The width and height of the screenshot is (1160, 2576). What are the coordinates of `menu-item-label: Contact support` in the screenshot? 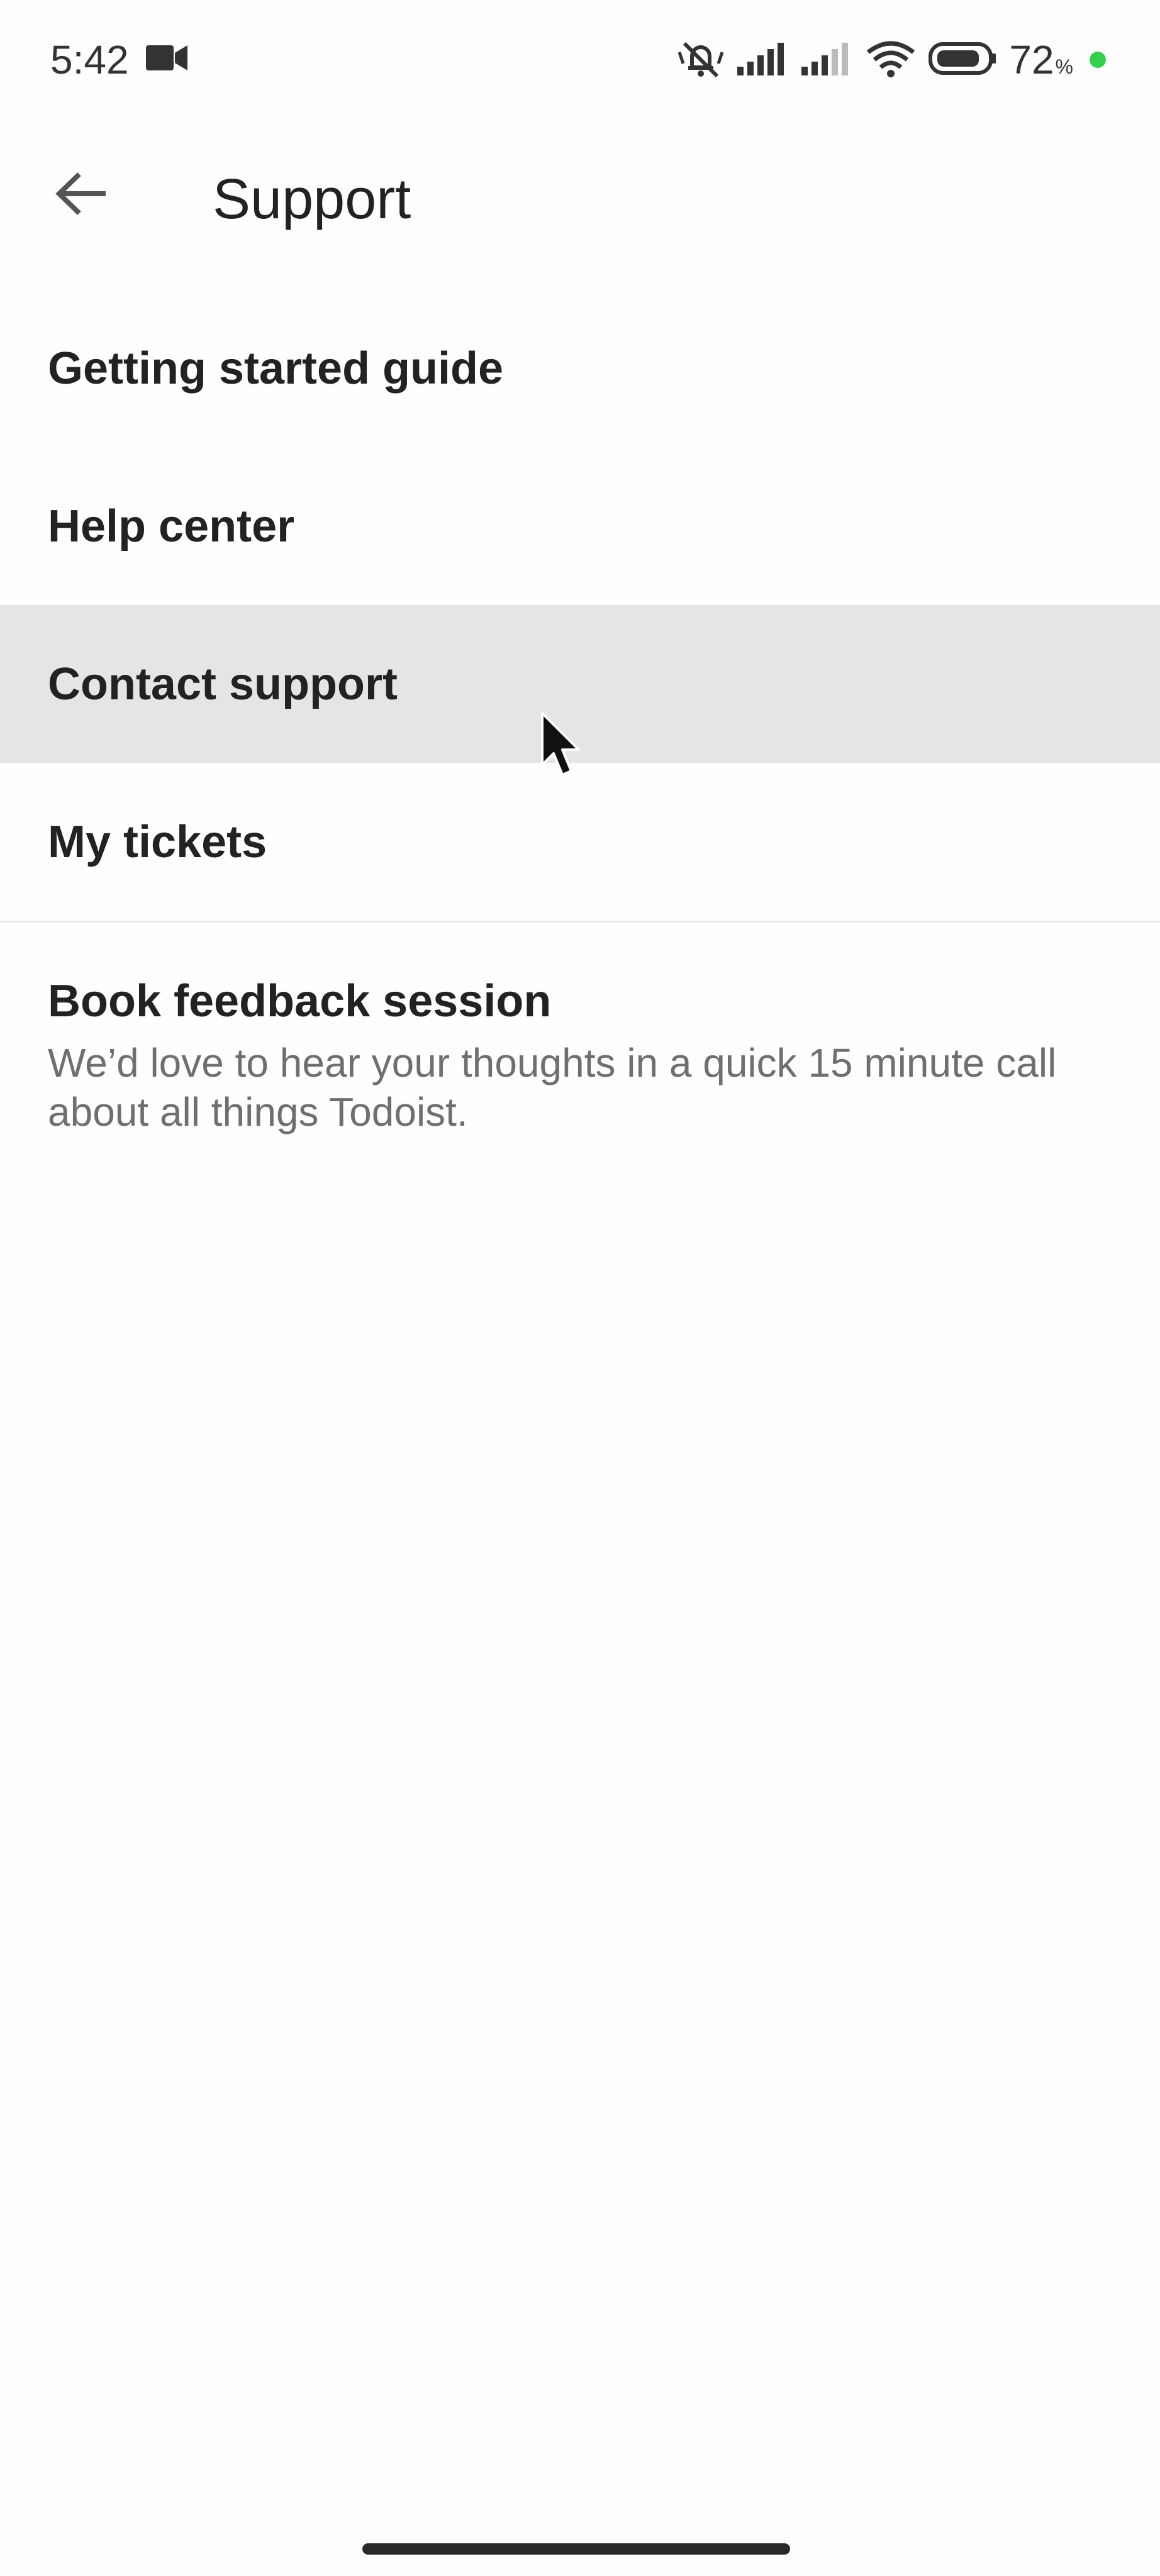 It's located at (223, 683).